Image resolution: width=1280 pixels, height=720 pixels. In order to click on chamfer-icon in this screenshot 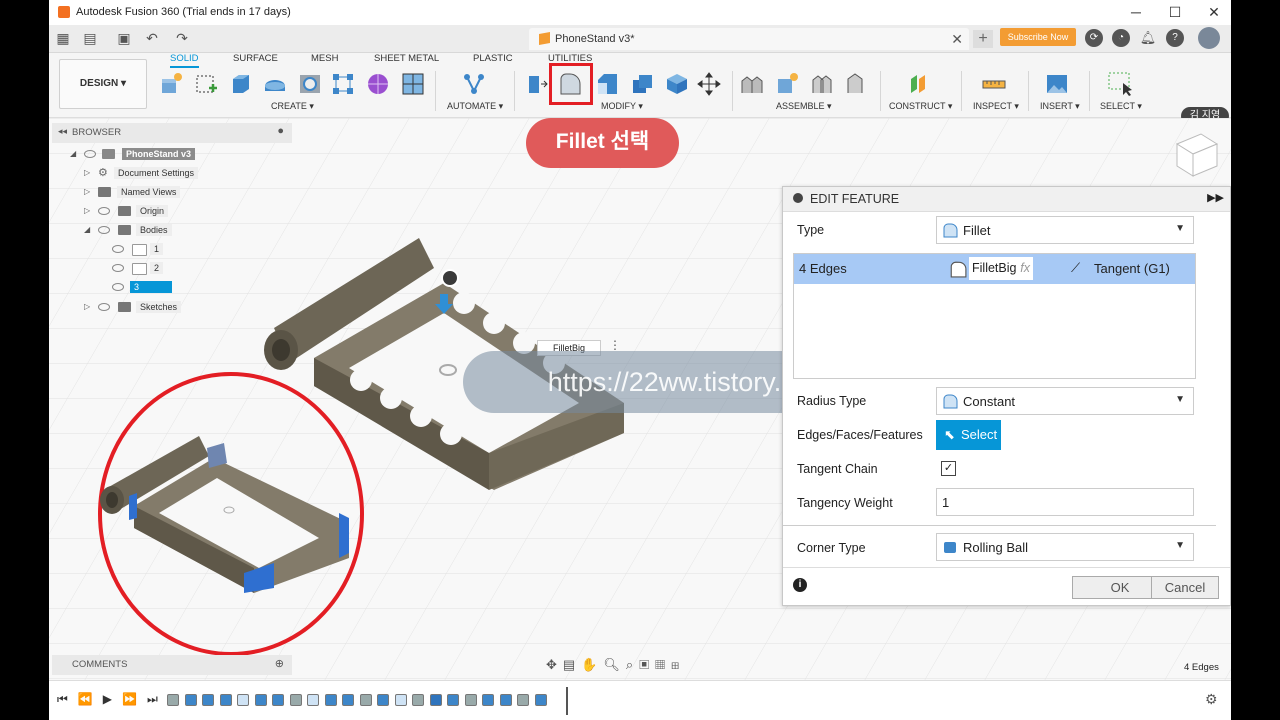, I will do `click(607, 84)`.